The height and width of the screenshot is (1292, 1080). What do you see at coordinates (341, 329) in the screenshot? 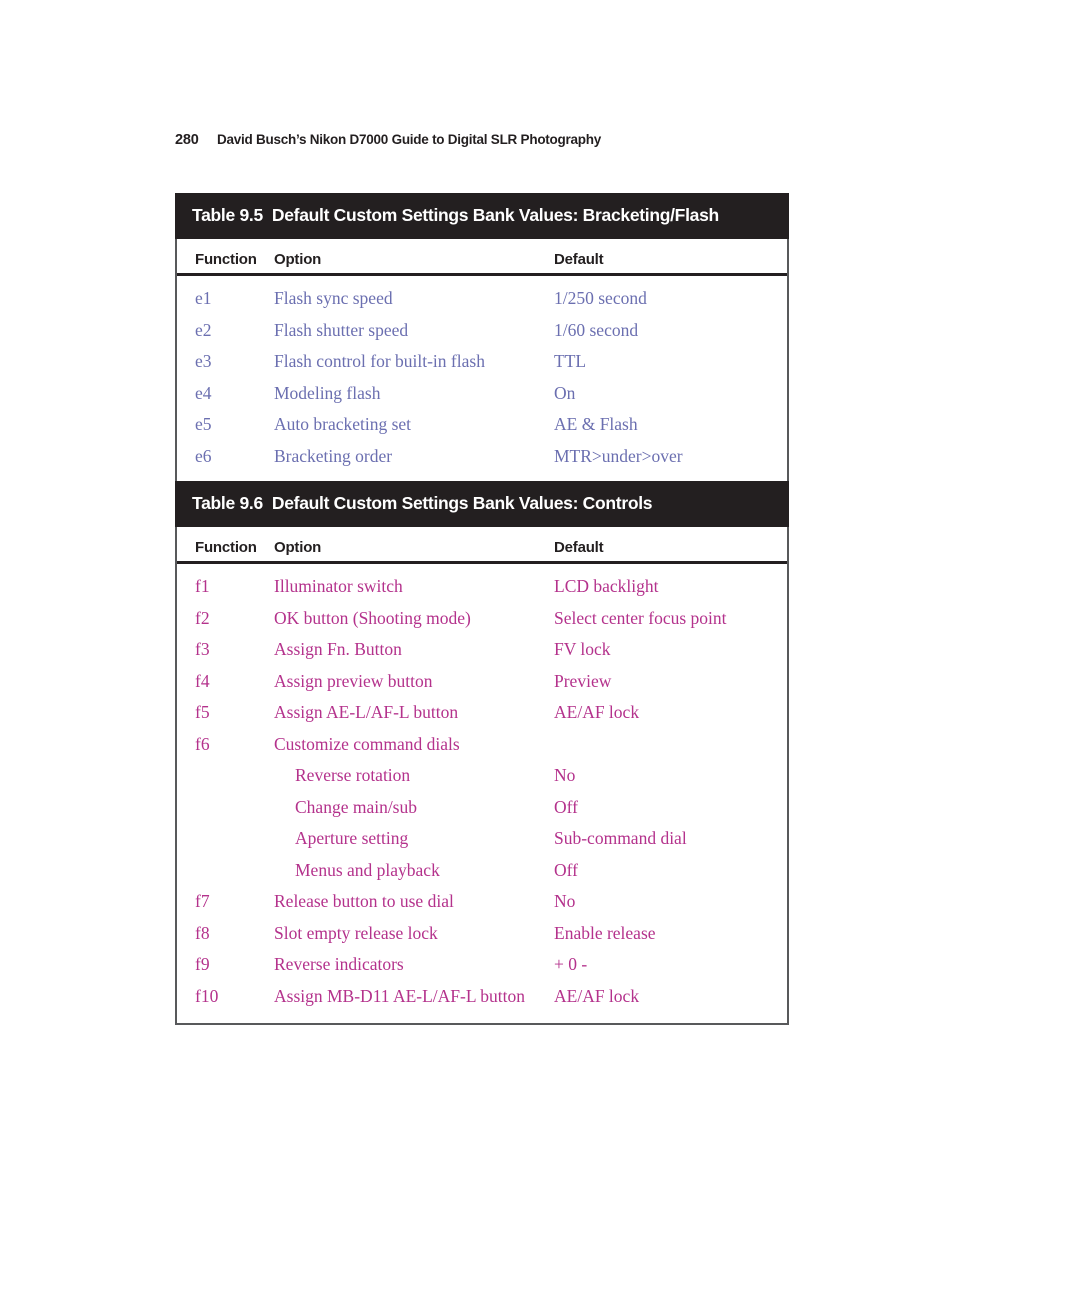
I see `cell-option: Flash shutter speed` at bounding box center [341, 329].